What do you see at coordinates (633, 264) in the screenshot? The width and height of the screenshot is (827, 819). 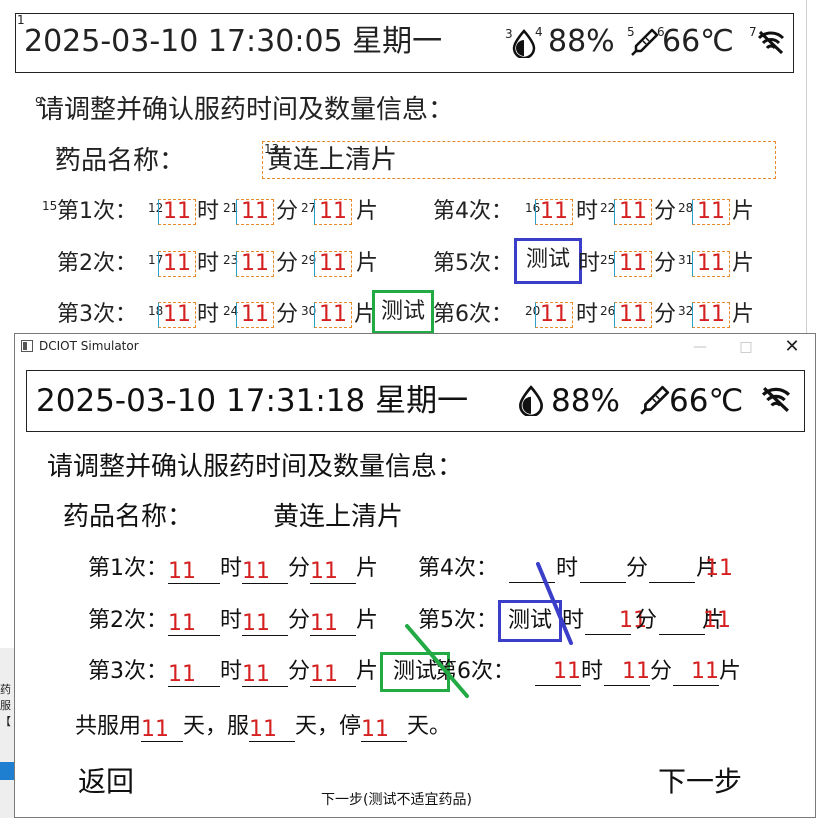 I see `designer-row5-min-field: 11` at bounding box center [633, 264].